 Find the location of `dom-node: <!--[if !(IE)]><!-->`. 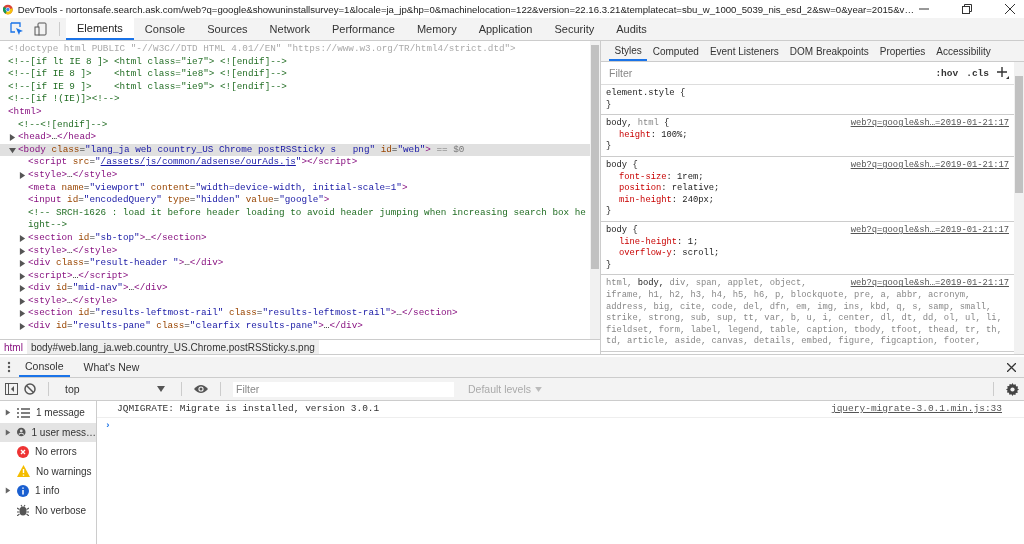

dom-node: <!--[if !(IE)]><!--> is located at coordinates (295, 99).